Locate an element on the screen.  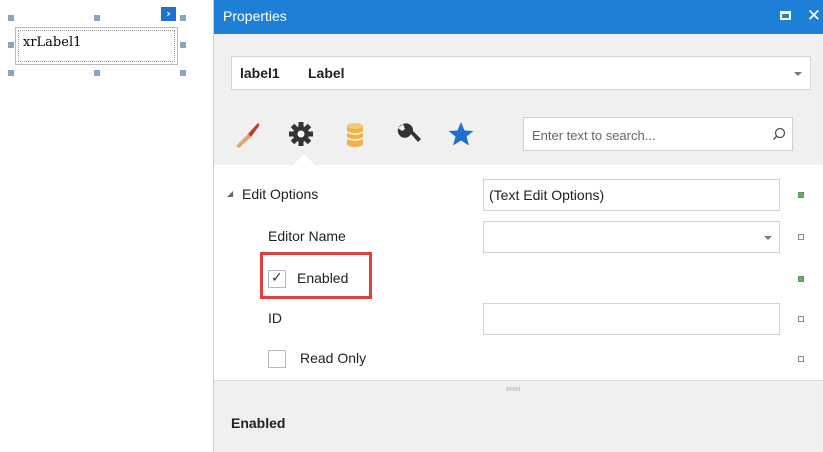
grip-icon is located at coordinates (513, 389).